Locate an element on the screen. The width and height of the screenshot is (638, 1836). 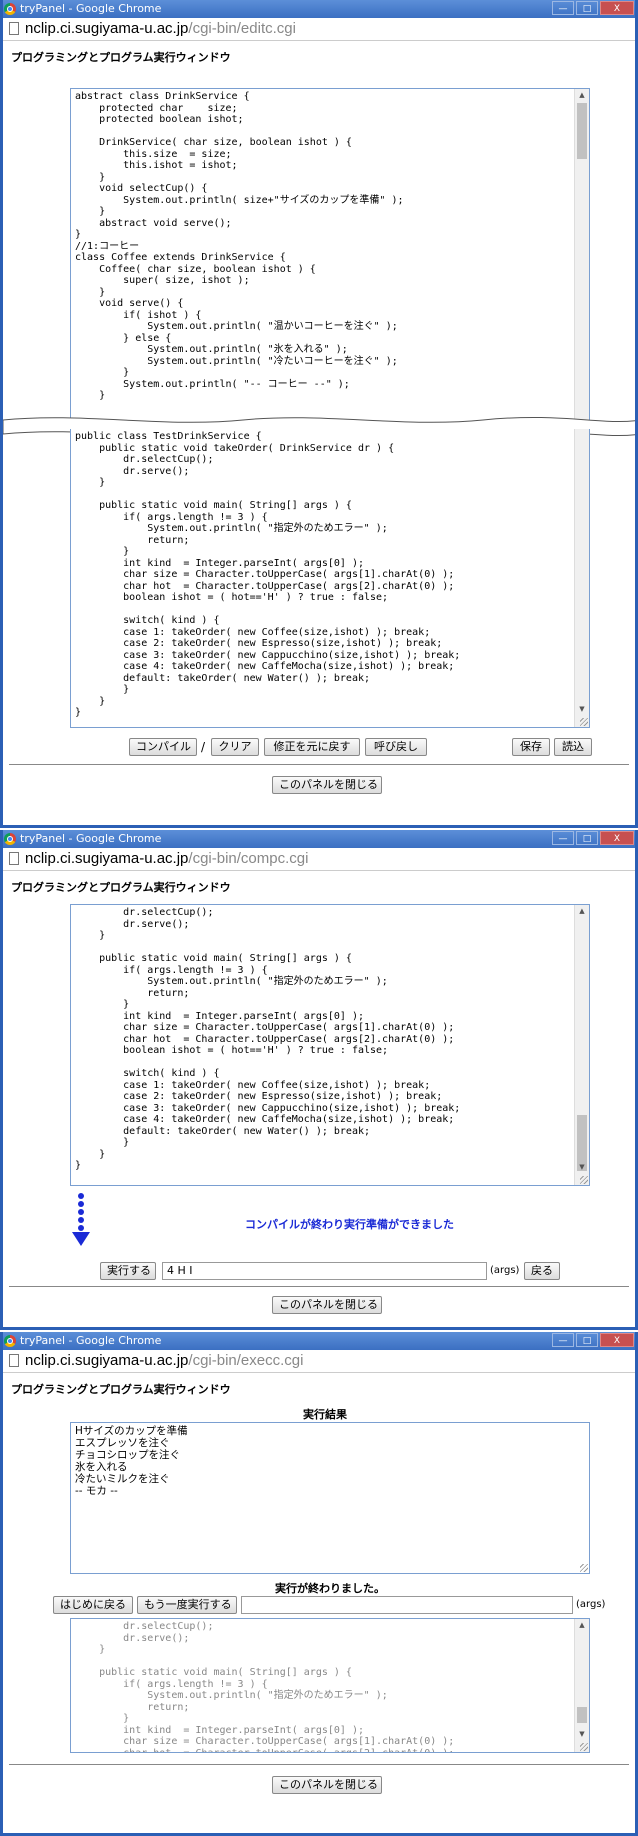
save-button: 保存 is located at coordinates (531, 747).